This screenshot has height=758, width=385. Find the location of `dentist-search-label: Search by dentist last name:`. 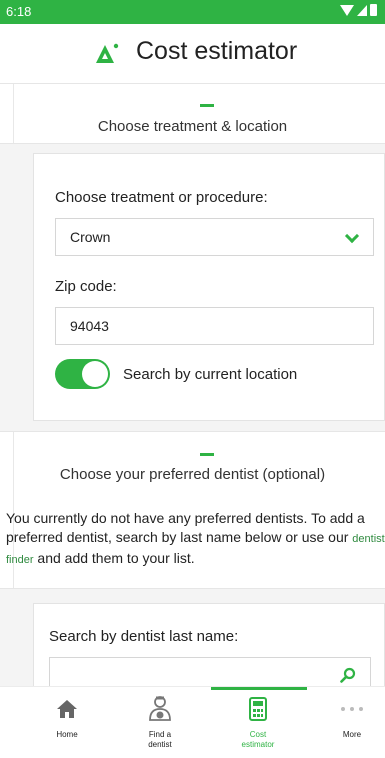

dentist-search-label: Search by dentist last name: is located at coordinates (144, 636).